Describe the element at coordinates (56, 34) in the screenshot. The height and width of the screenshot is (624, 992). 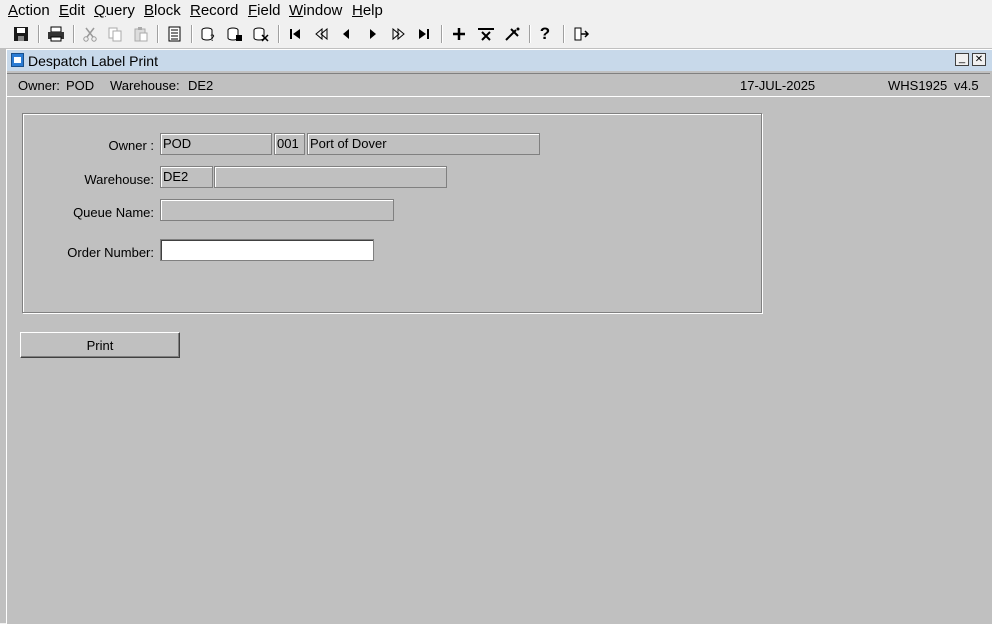
I see `print-icon` at that location.